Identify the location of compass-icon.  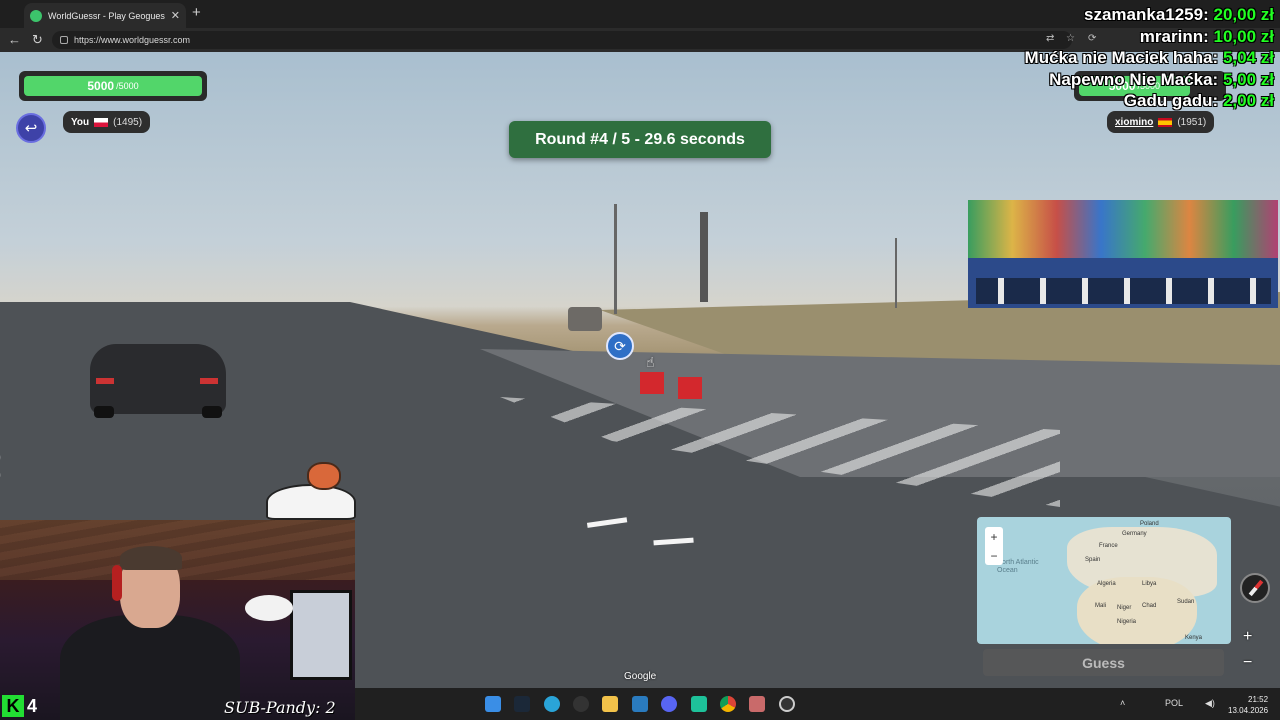
(1255, 588).